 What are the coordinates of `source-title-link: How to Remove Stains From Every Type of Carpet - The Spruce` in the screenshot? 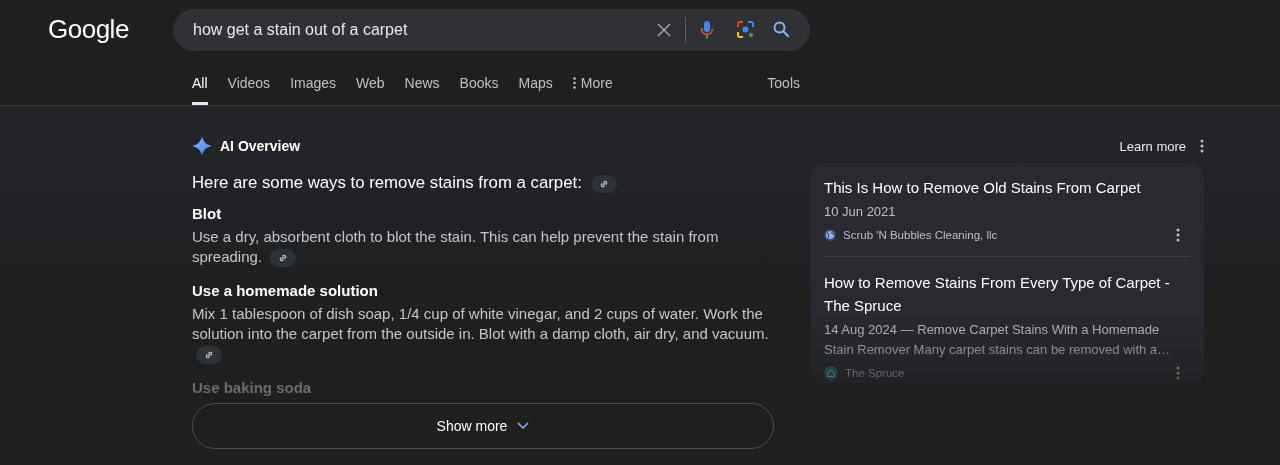 It's located at (1007, 294).